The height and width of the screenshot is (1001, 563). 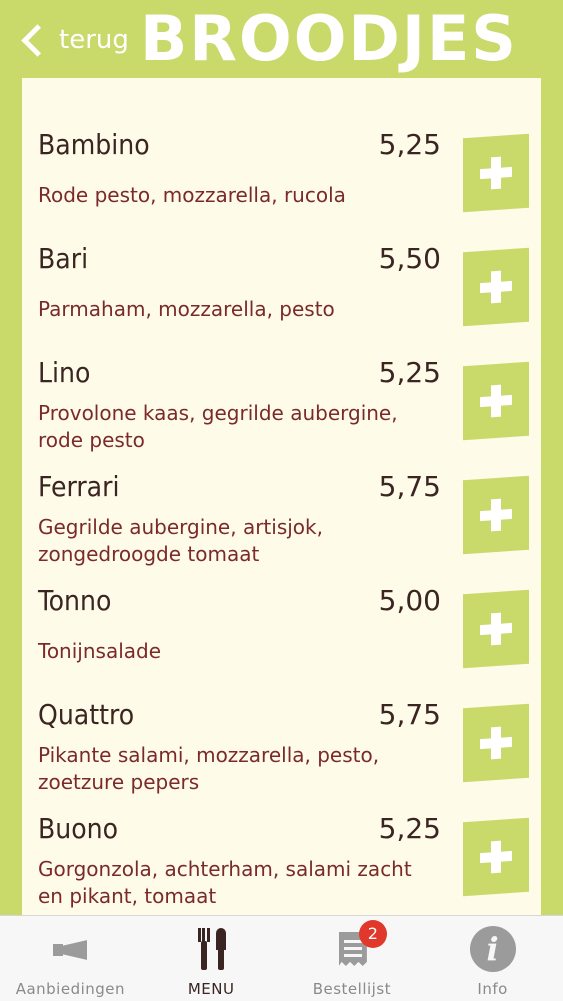 I want to click on page-title: BROODJES, so click(x=329, y=38).